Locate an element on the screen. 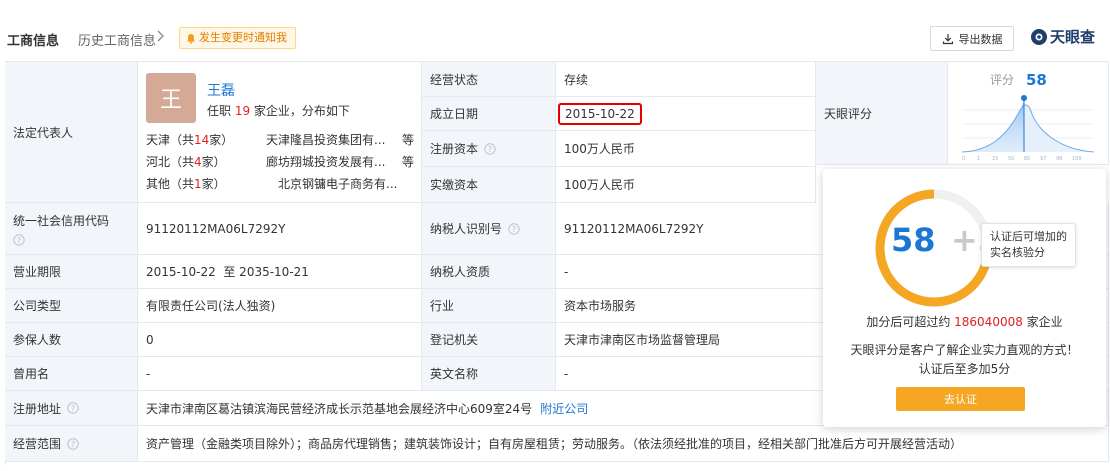 This screenshot has height=471, width=1110. insured-label-cell: 参保人数 is located at coordinates (71, 340).